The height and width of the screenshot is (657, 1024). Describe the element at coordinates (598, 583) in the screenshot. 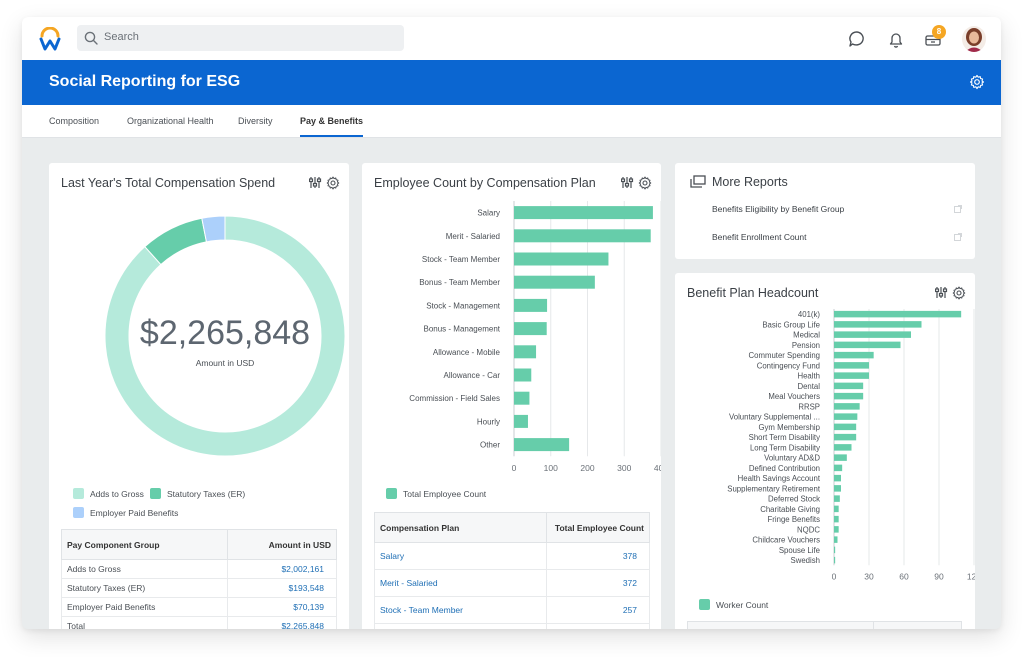

I see `count-link: 372` at that location.